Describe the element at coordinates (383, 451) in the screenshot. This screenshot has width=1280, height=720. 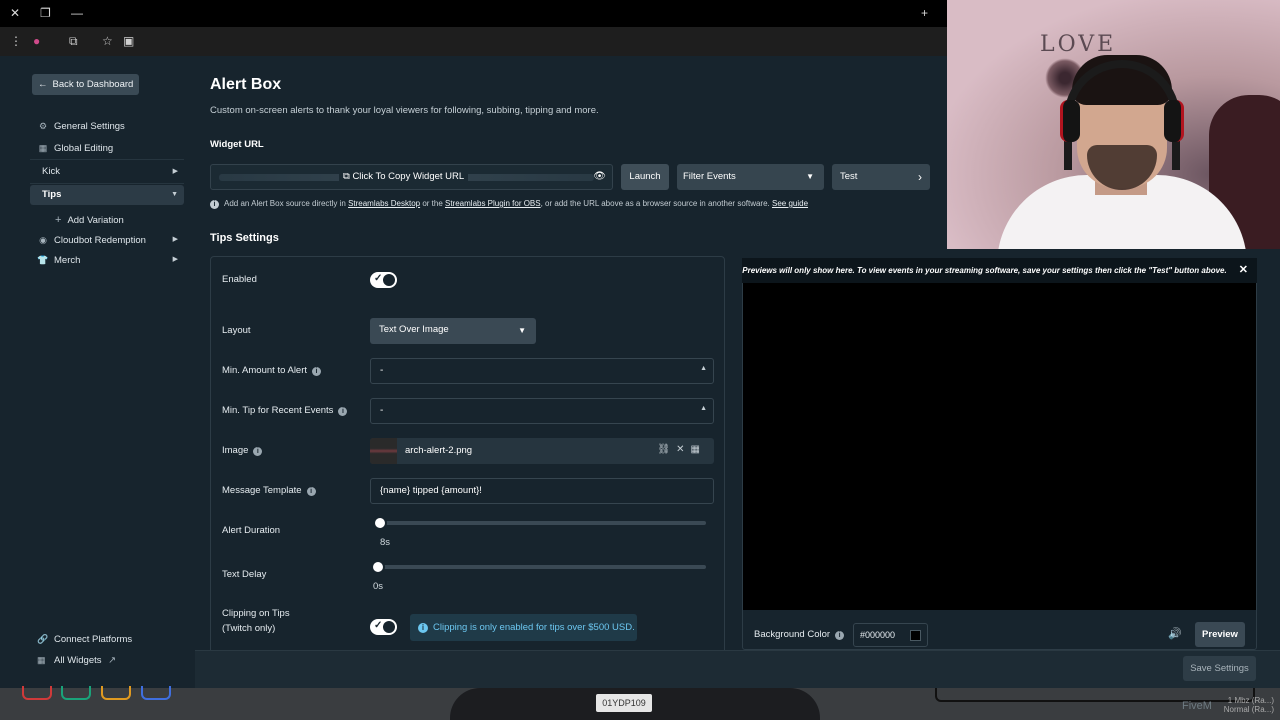
I see `image-thumbnail` at that location.